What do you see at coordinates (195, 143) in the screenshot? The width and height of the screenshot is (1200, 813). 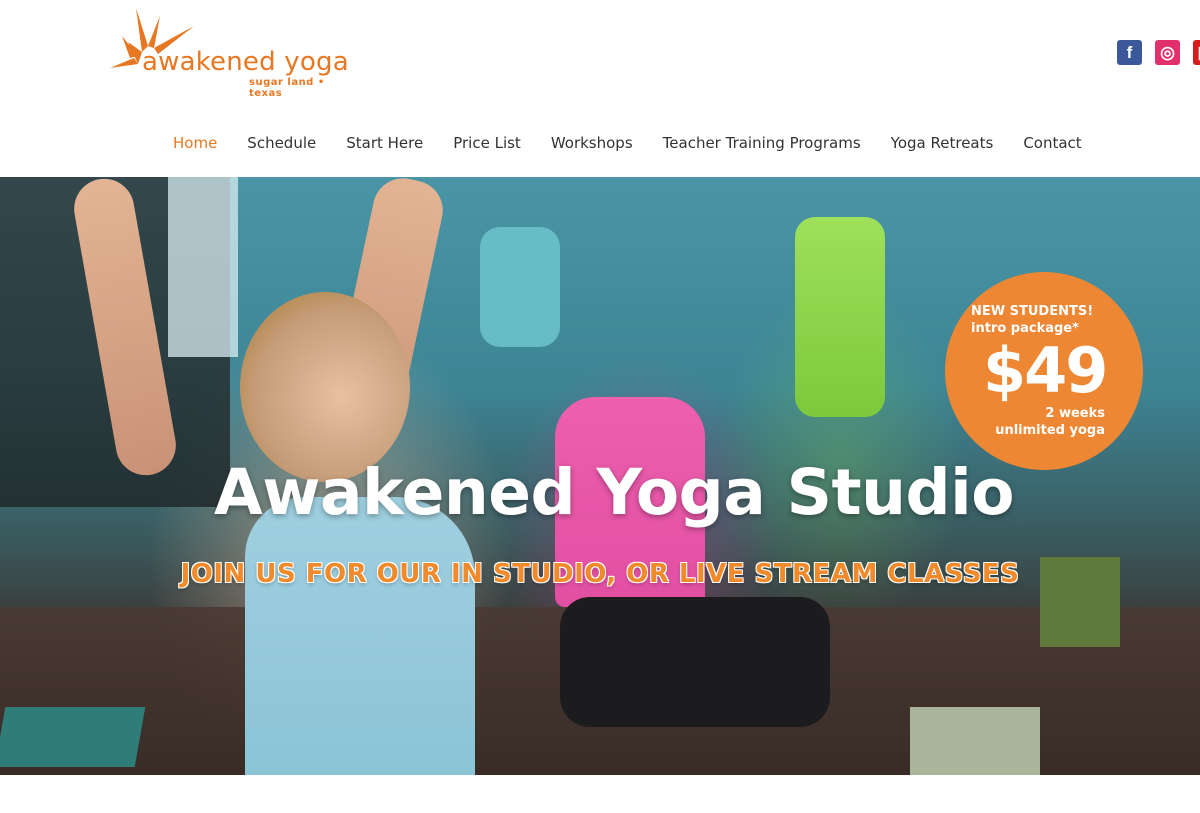 I see `nav-item-home: Home` at bounding box center [195, 143].